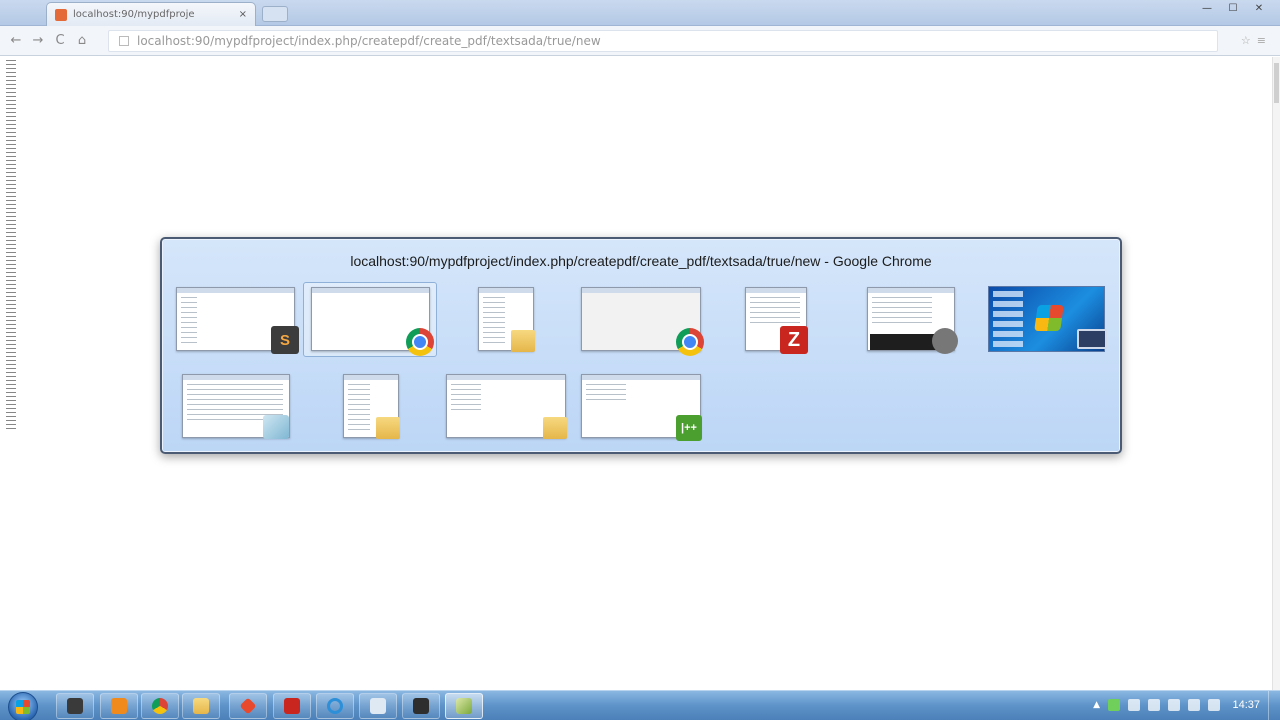 This screenshot has width=1280, height=720. What do you see at coordinates (1134, 705) in the screenshot?
I see `tray-network-flag-icon` at bounding box center [1134, 705].